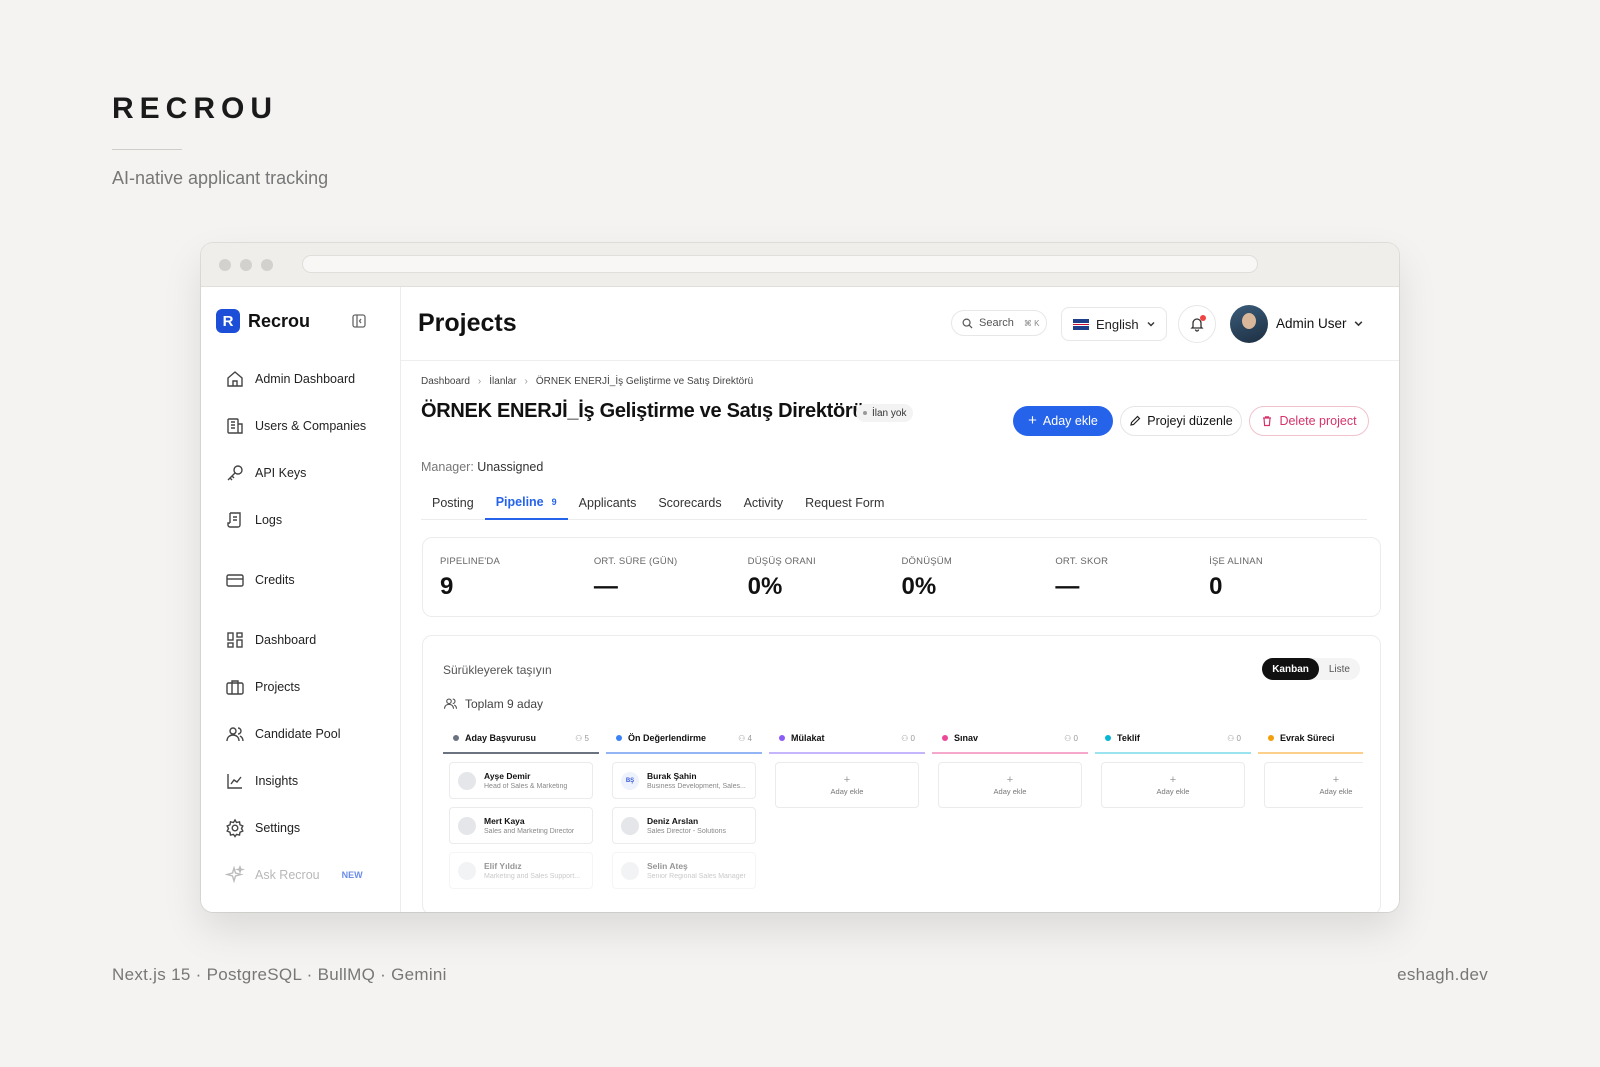  What do you see at coordinates (262, 828) in the screenshot?
I see `sidebar-item-settings: Settings` at bounding box center [262, 828].